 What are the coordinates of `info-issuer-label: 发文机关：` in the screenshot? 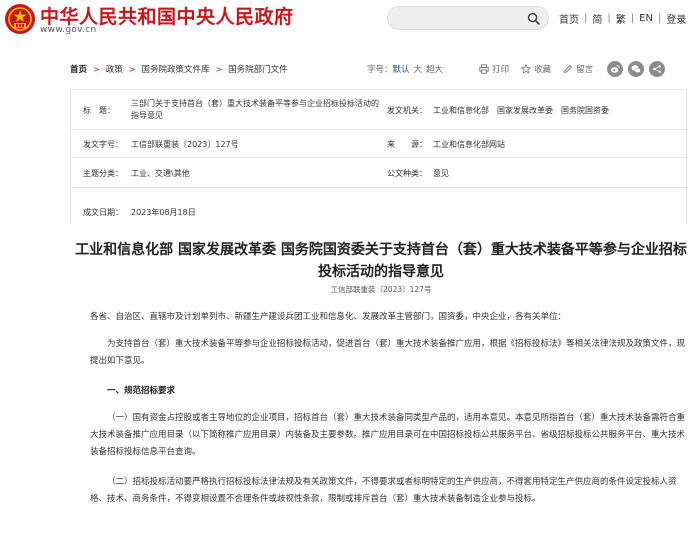 It's located at (407, 110).